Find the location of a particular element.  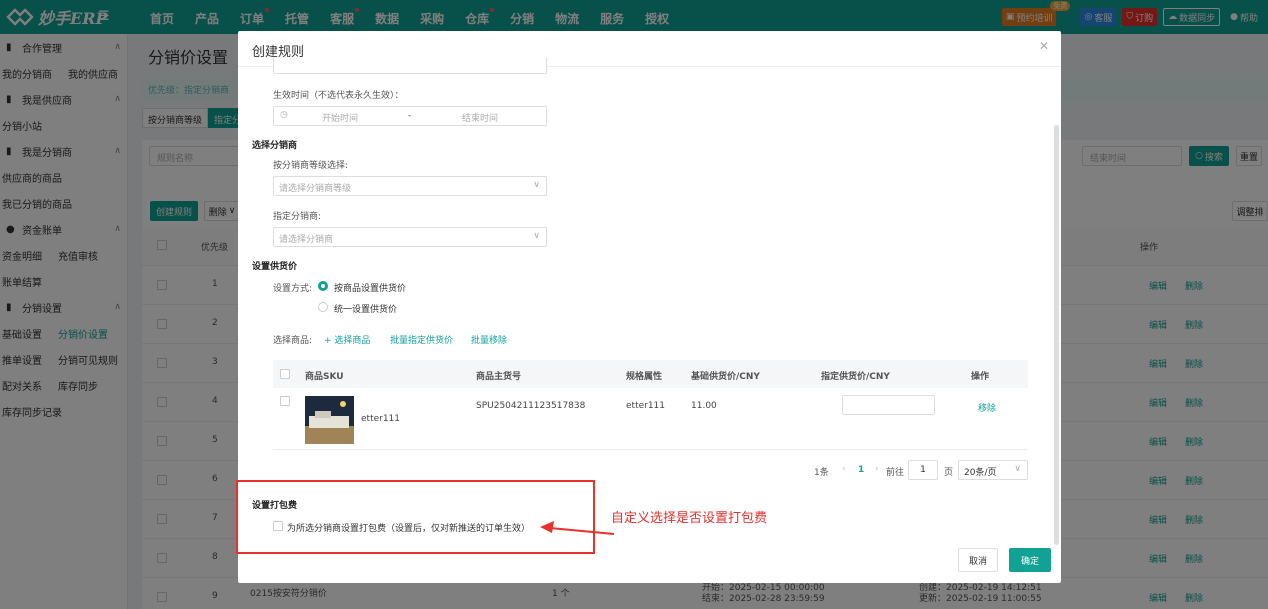

product-row-checkbox is located at coordinates (285, 401).